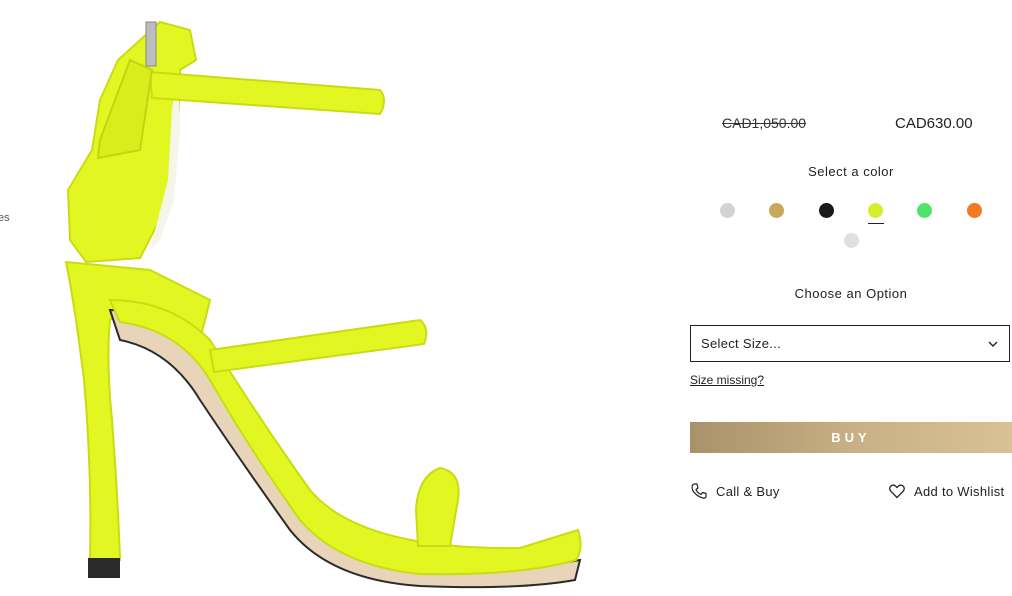 Image resolution: width=1012 pixels, height=596 pixels. What do you see at coordinates (437, 506) in the screenshot?
I see `front-strap` at bounding box center [437, 506].